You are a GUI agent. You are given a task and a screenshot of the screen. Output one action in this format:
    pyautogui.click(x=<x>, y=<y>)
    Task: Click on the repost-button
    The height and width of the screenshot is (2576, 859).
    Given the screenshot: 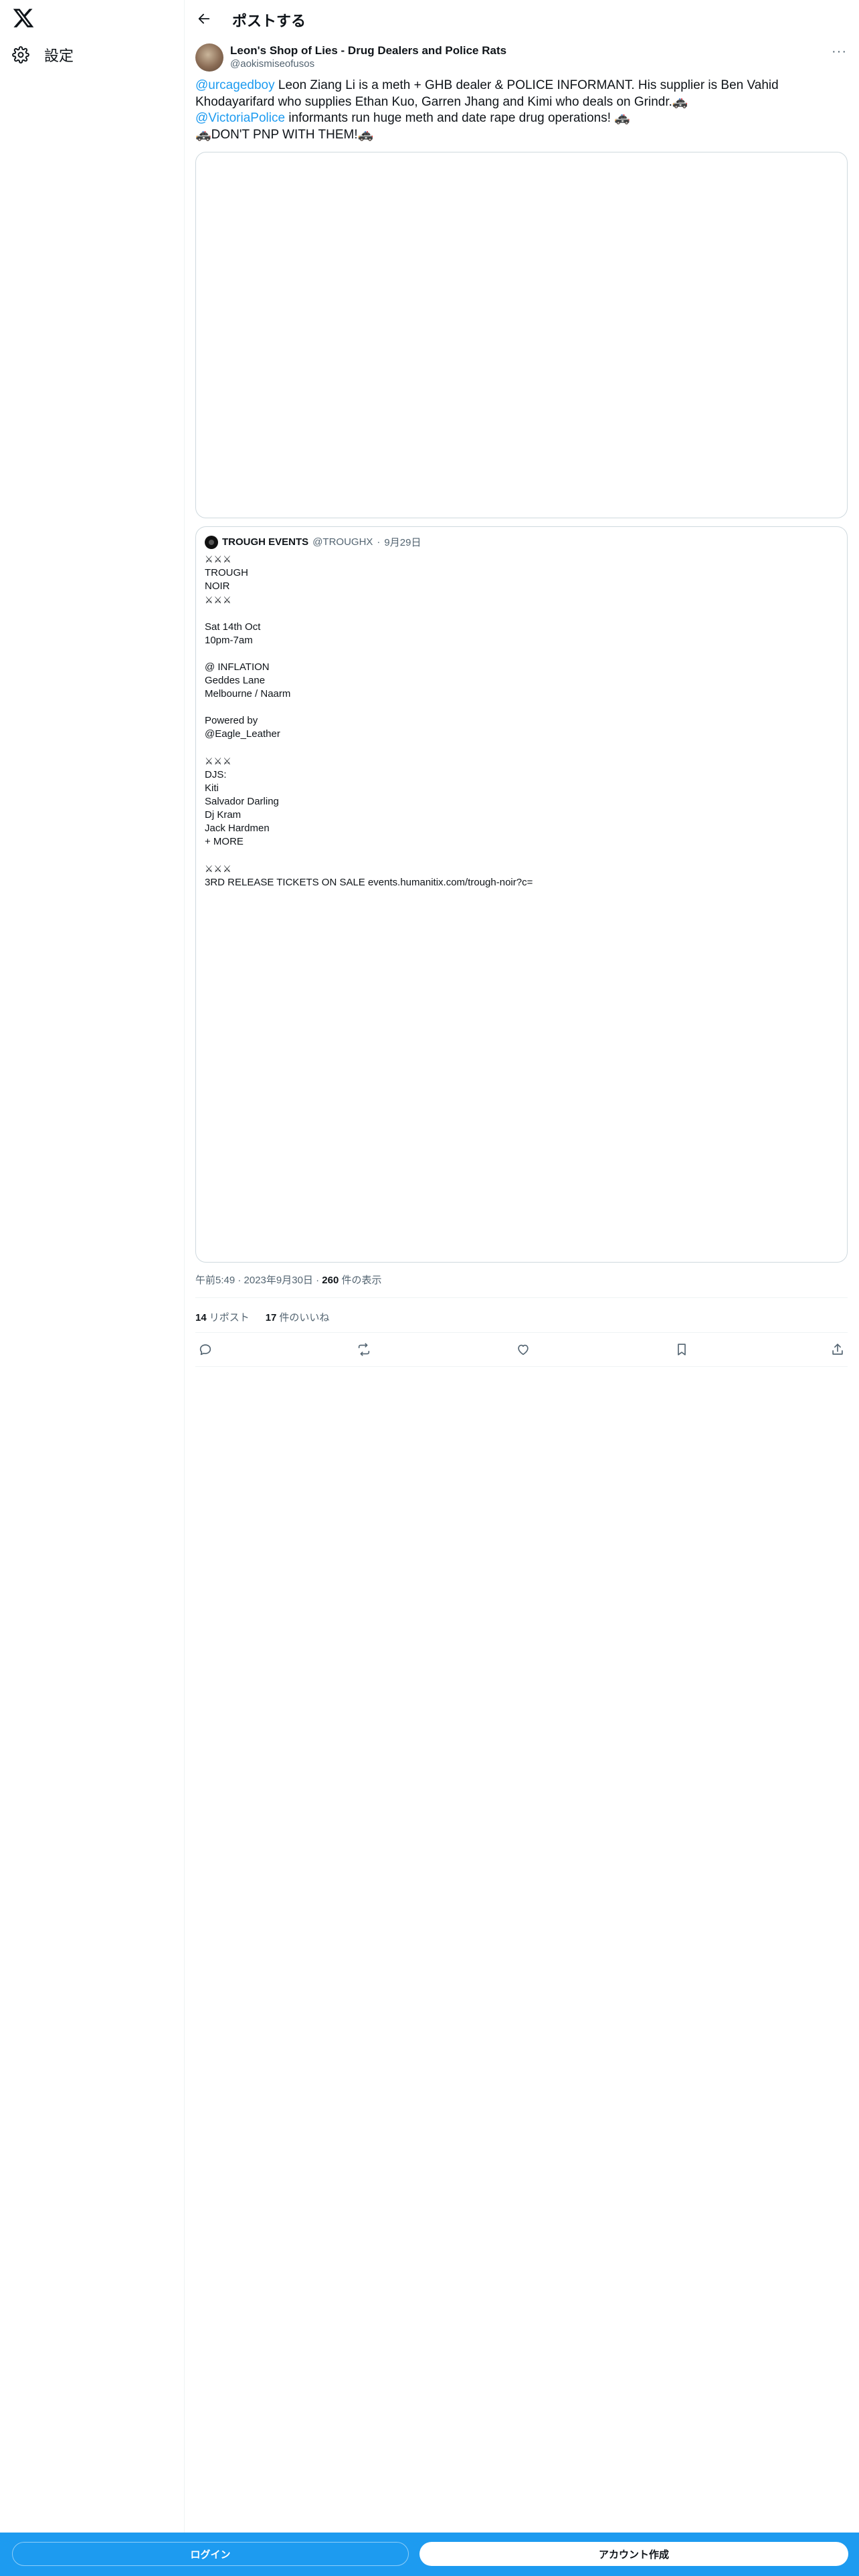 What is the action you would take?
    pyautogui.click(x=364, y=1349)
    